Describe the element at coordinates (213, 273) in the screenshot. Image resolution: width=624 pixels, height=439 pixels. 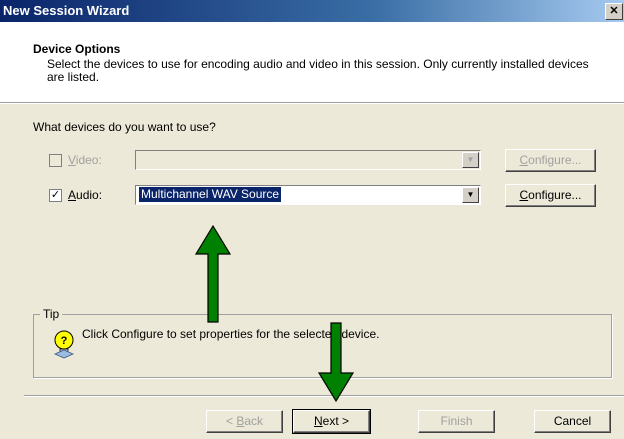
I see `annotation-arrow-up` at that location.